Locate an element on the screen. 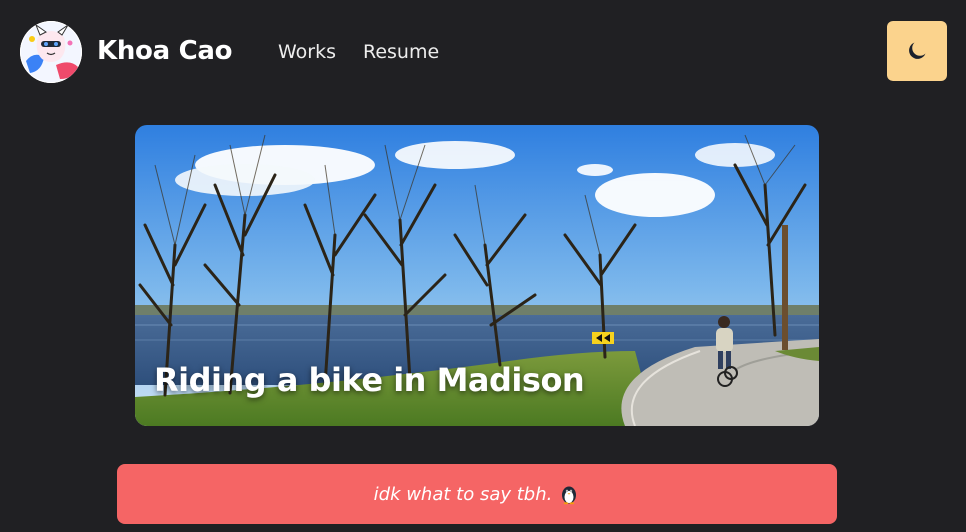  site-title: Khoa Cao is located at coordinates (165, 51).